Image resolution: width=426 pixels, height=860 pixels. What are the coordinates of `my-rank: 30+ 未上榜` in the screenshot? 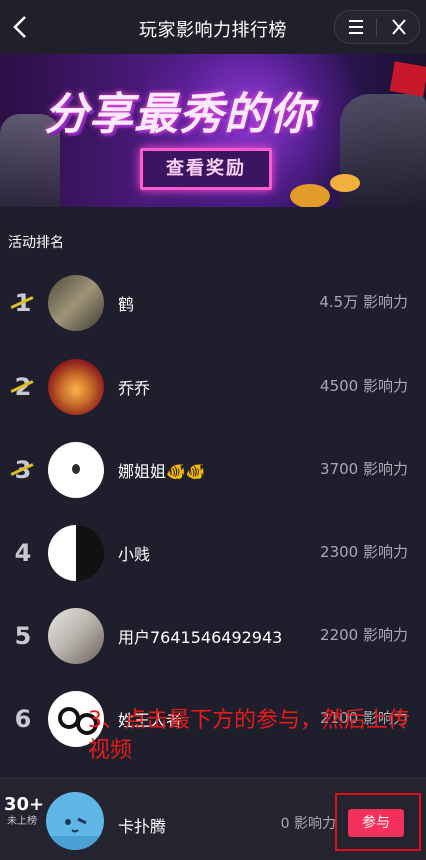 It's located at (24, 811).